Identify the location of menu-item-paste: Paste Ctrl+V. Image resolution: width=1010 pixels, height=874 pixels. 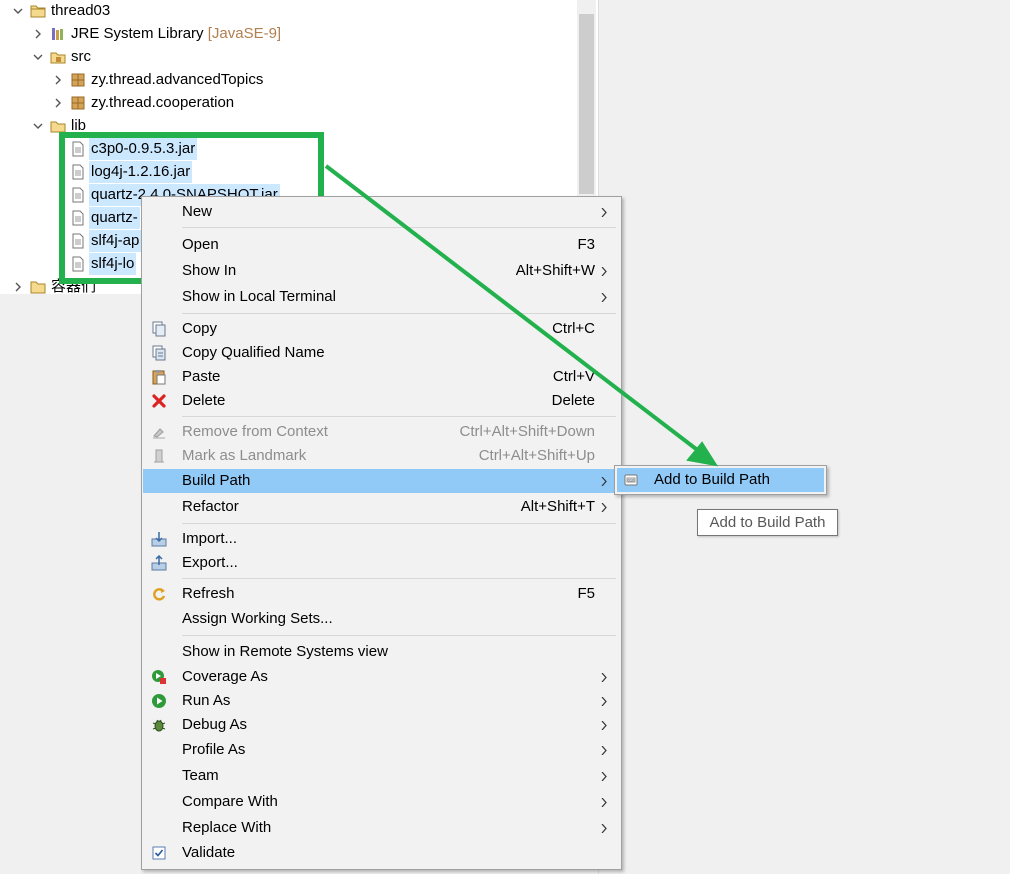
(381, 377).